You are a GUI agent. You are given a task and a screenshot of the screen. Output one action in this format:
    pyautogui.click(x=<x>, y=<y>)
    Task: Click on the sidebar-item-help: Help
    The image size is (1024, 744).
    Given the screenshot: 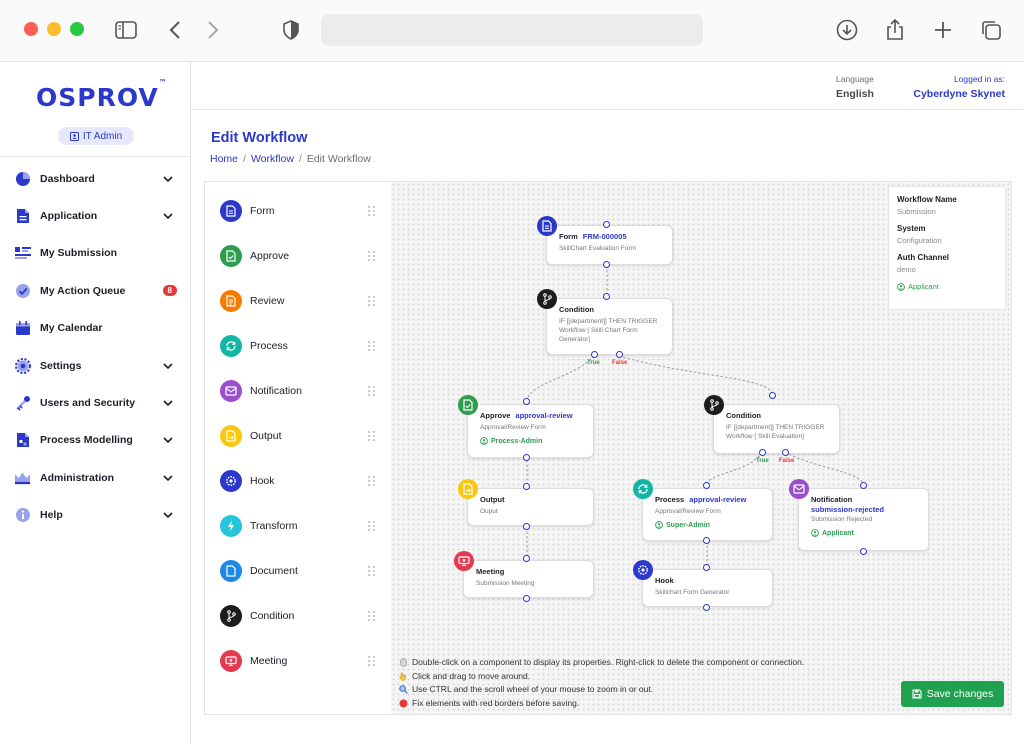 What is the action you would take?
    pyautogui.click(x=95, y=515)
    